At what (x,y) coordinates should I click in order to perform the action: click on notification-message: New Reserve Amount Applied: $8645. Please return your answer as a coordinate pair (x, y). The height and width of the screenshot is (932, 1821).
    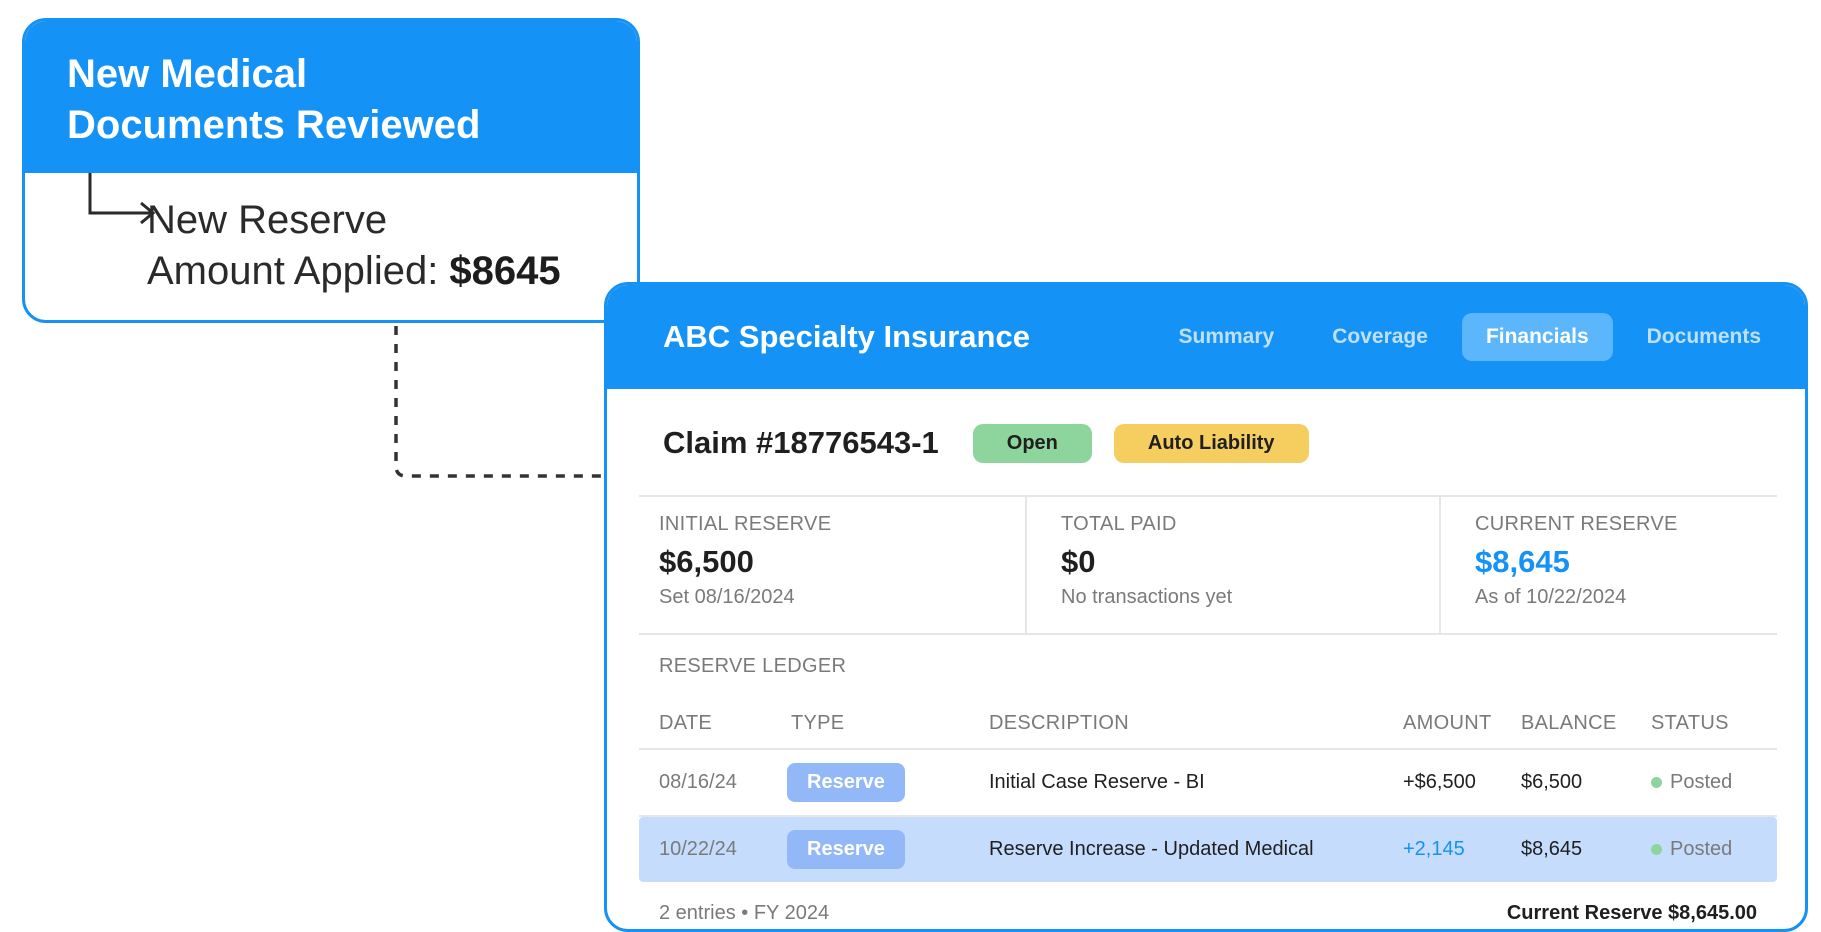
    Looking at the image, I should click on (392, 246).